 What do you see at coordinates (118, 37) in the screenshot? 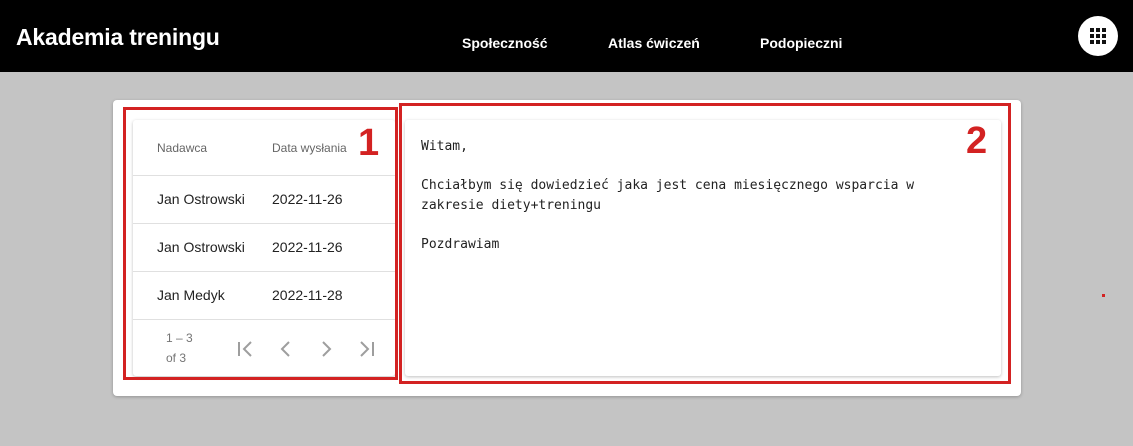
I see `brand-title: Akademia treningu` at bounding box center [118, 37].